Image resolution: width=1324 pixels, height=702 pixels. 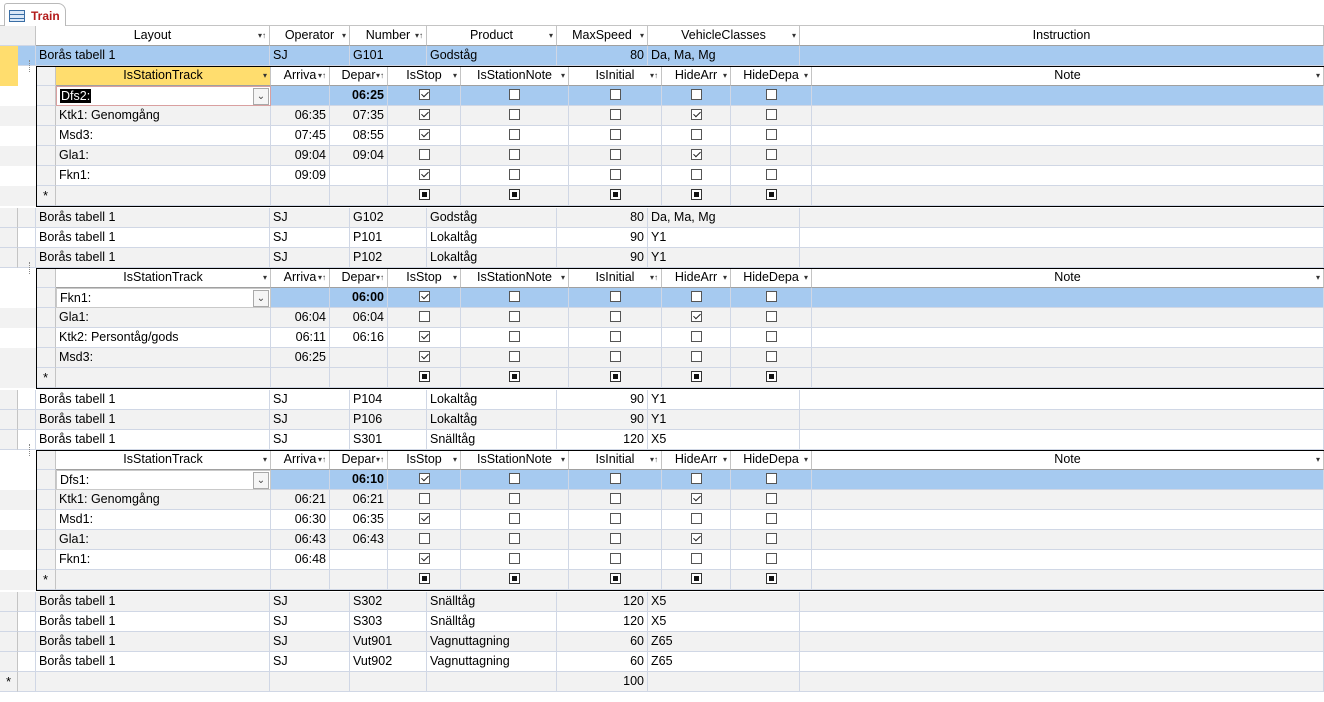 What do you see at coordinates (602, 36) in the screenshot?
I see `column-header-maxspeed: MaxSpeed ▾` at bounding box center [602, 36].